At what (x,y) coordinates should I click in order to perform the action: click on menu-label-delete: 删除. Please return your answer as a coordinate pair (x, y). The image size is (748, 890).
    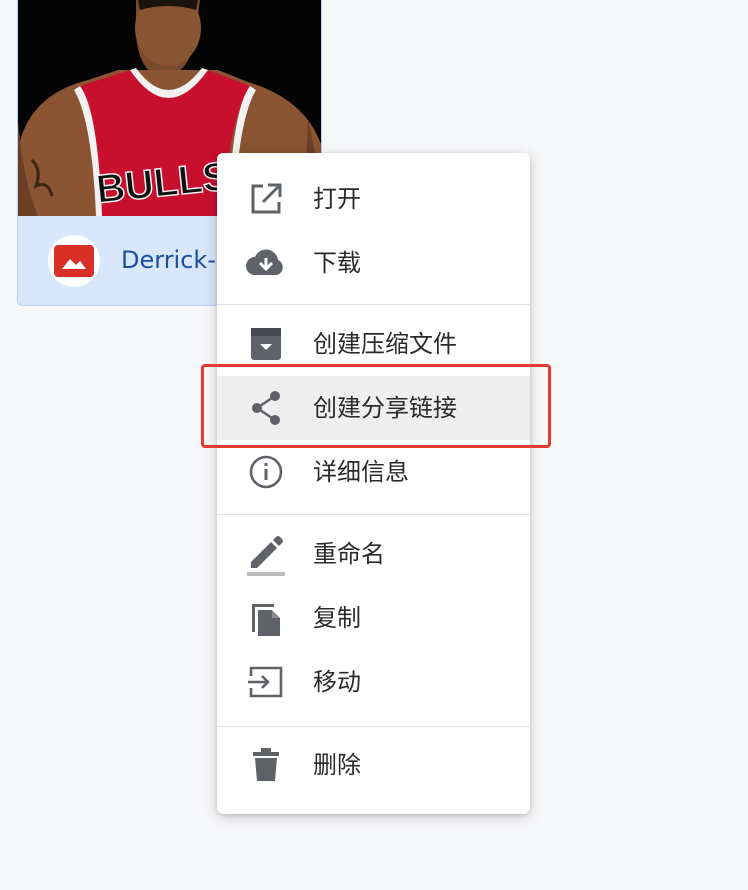
    Looking at the image, I should click on (337, 765).